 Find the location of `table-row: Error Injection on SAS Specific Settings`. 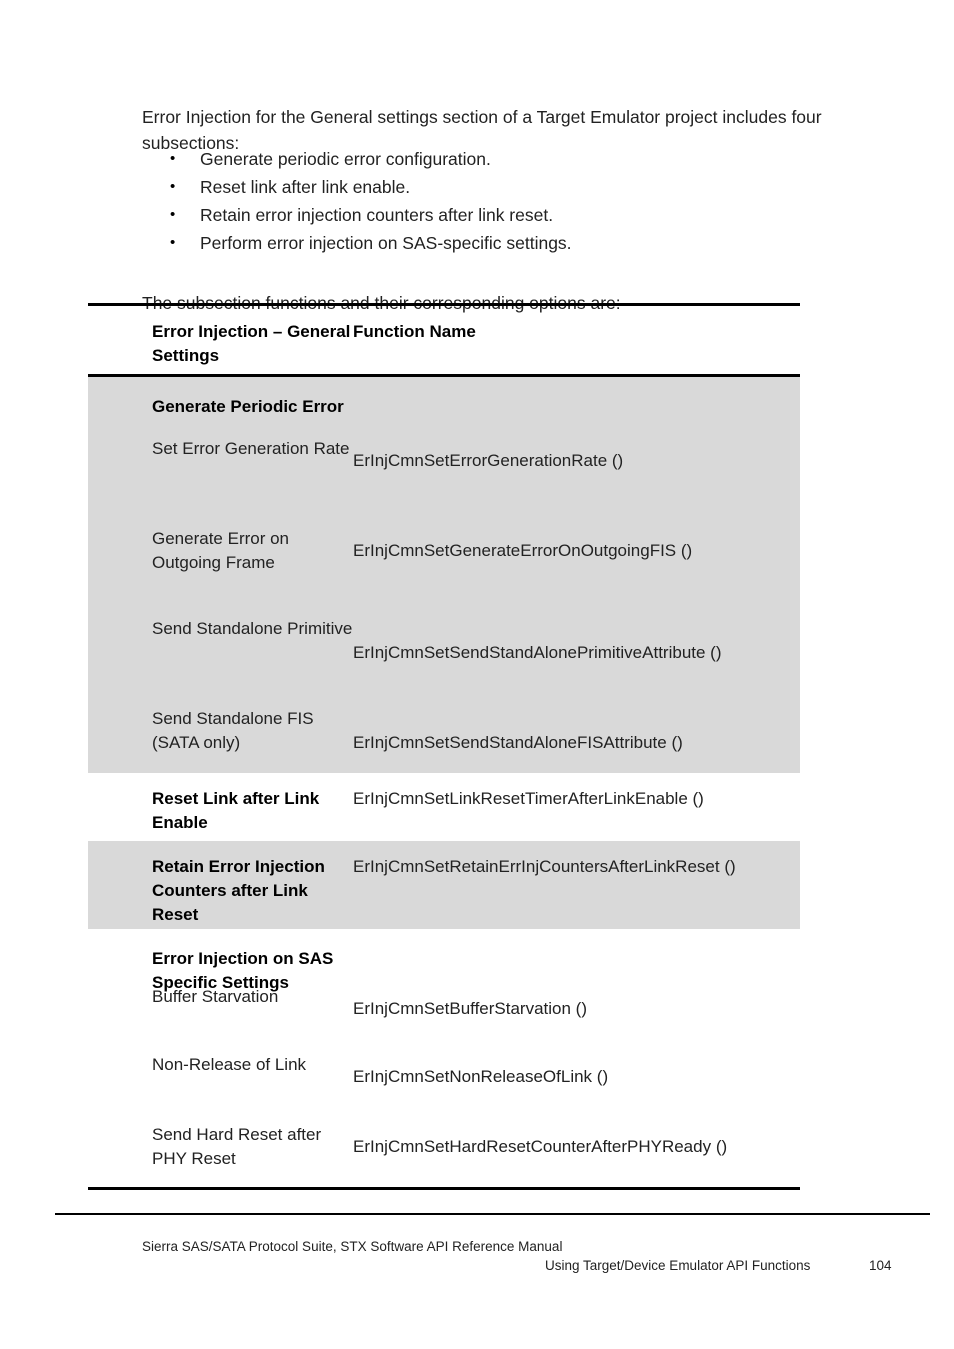

table-row: Error Injection on SAS Specific Settings is located at coordinates (444, 960).